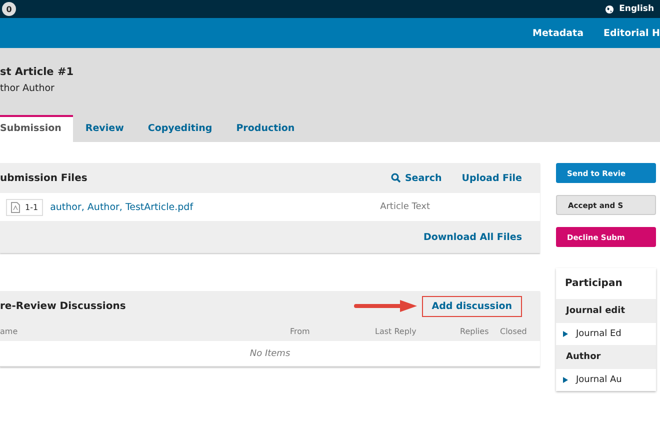 This screenshot has width=660, height=440. Describe the element at coordinates (636, 9) in the screenshot. I see `language-link: English` at that location.